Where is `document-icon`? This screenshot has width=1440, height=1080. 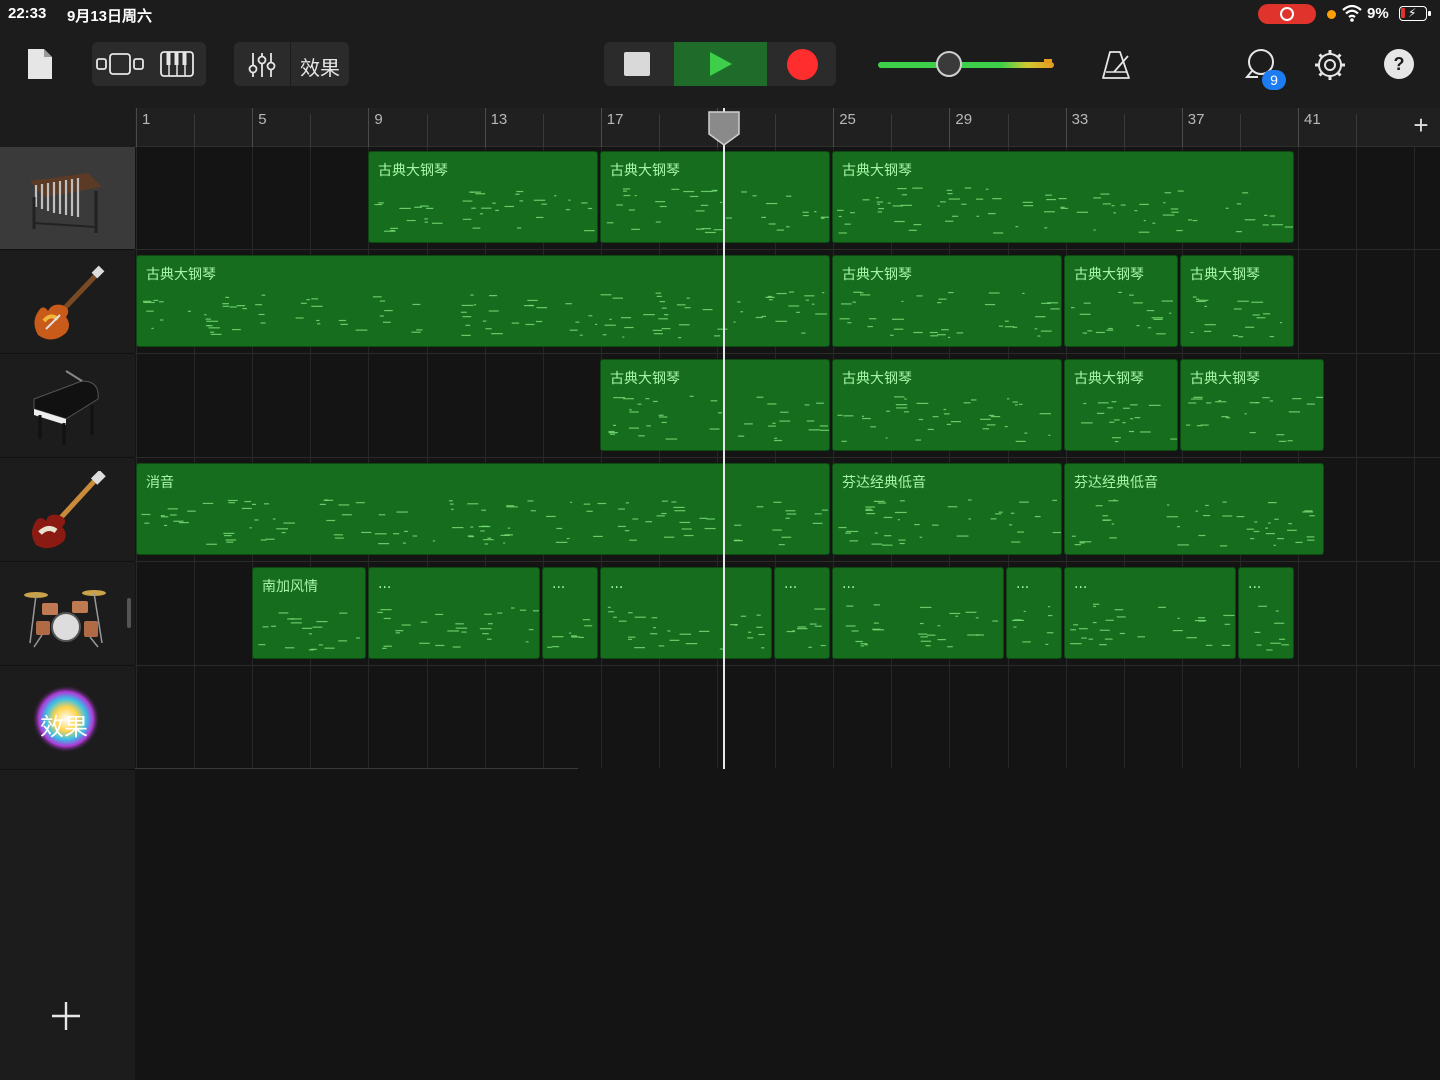 document-icon is located at coordinates (40, 64).